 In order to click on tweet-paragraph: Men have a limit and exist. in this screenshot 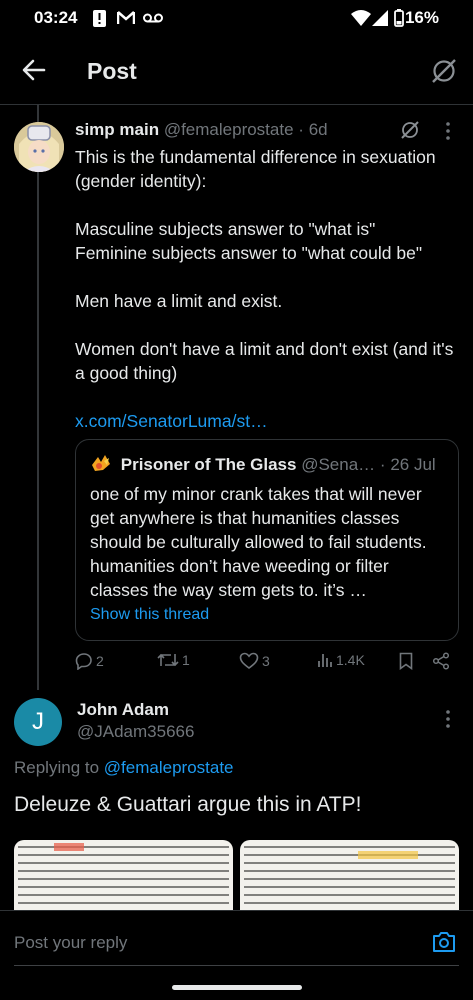, I will do `click(179, 301)`.